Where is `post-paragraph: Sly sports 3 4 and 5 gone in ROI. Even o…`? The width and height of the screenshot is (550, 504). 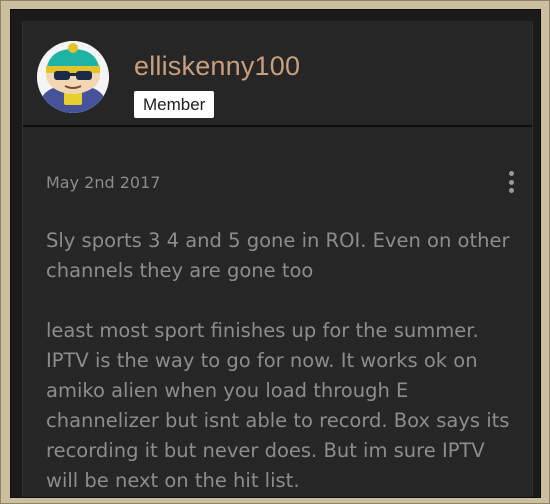 post-paragraph: Sly sports 3 4 and 5 gone in ROI. Even o… is located at coordinates (278, 255).